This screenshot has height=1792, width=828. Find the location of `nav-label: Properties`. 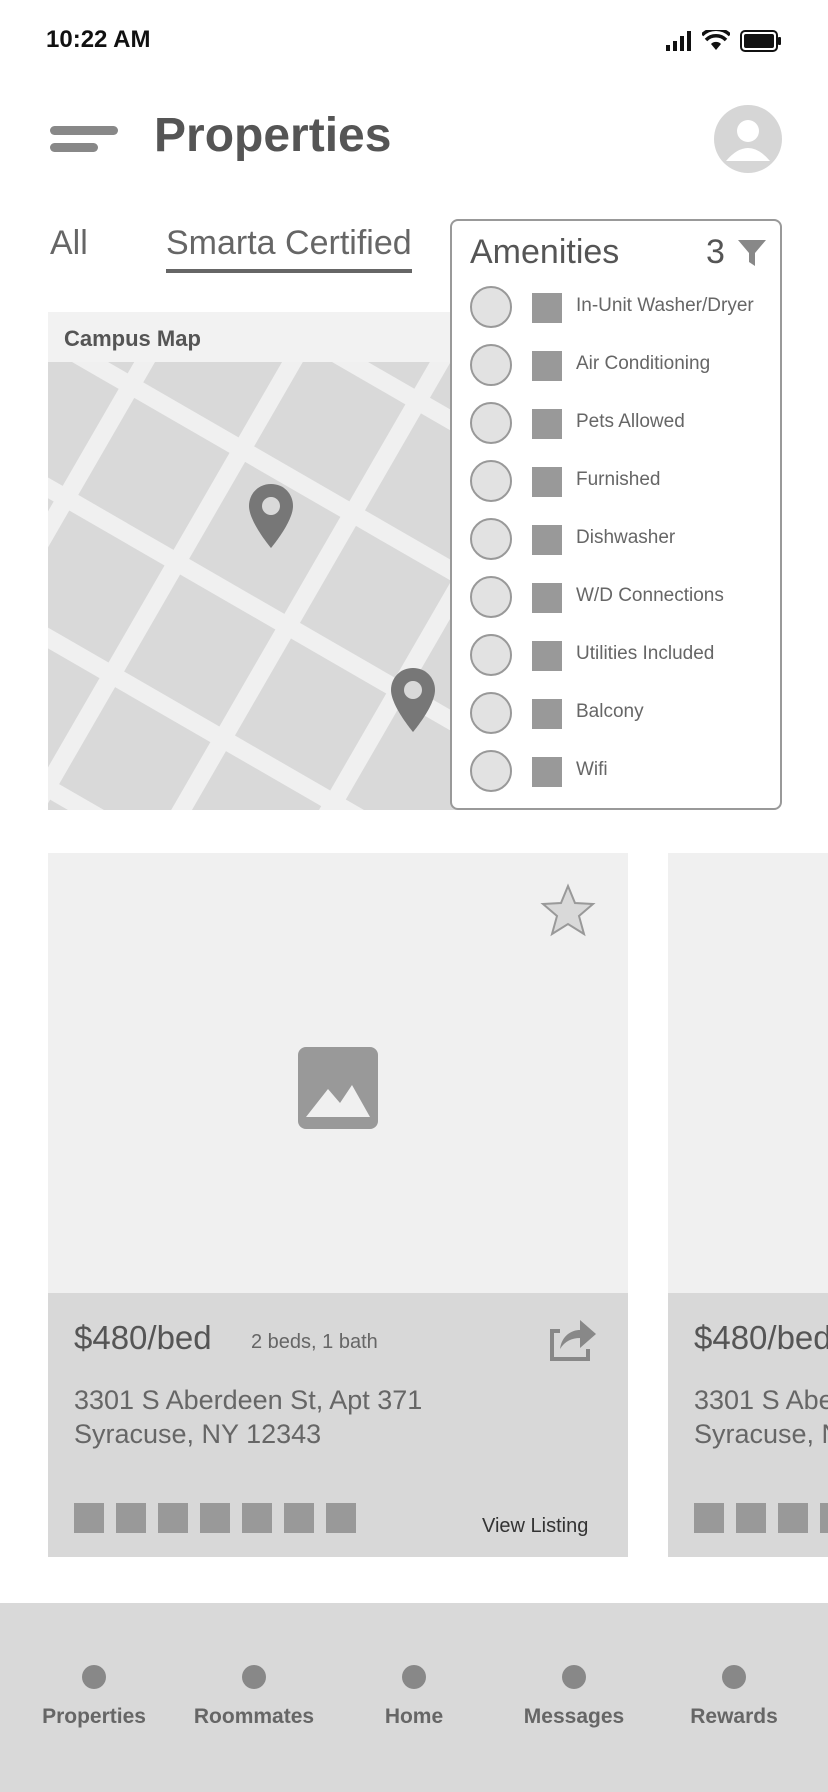

nav-label: Properties is located at coordinates (94, 1716).